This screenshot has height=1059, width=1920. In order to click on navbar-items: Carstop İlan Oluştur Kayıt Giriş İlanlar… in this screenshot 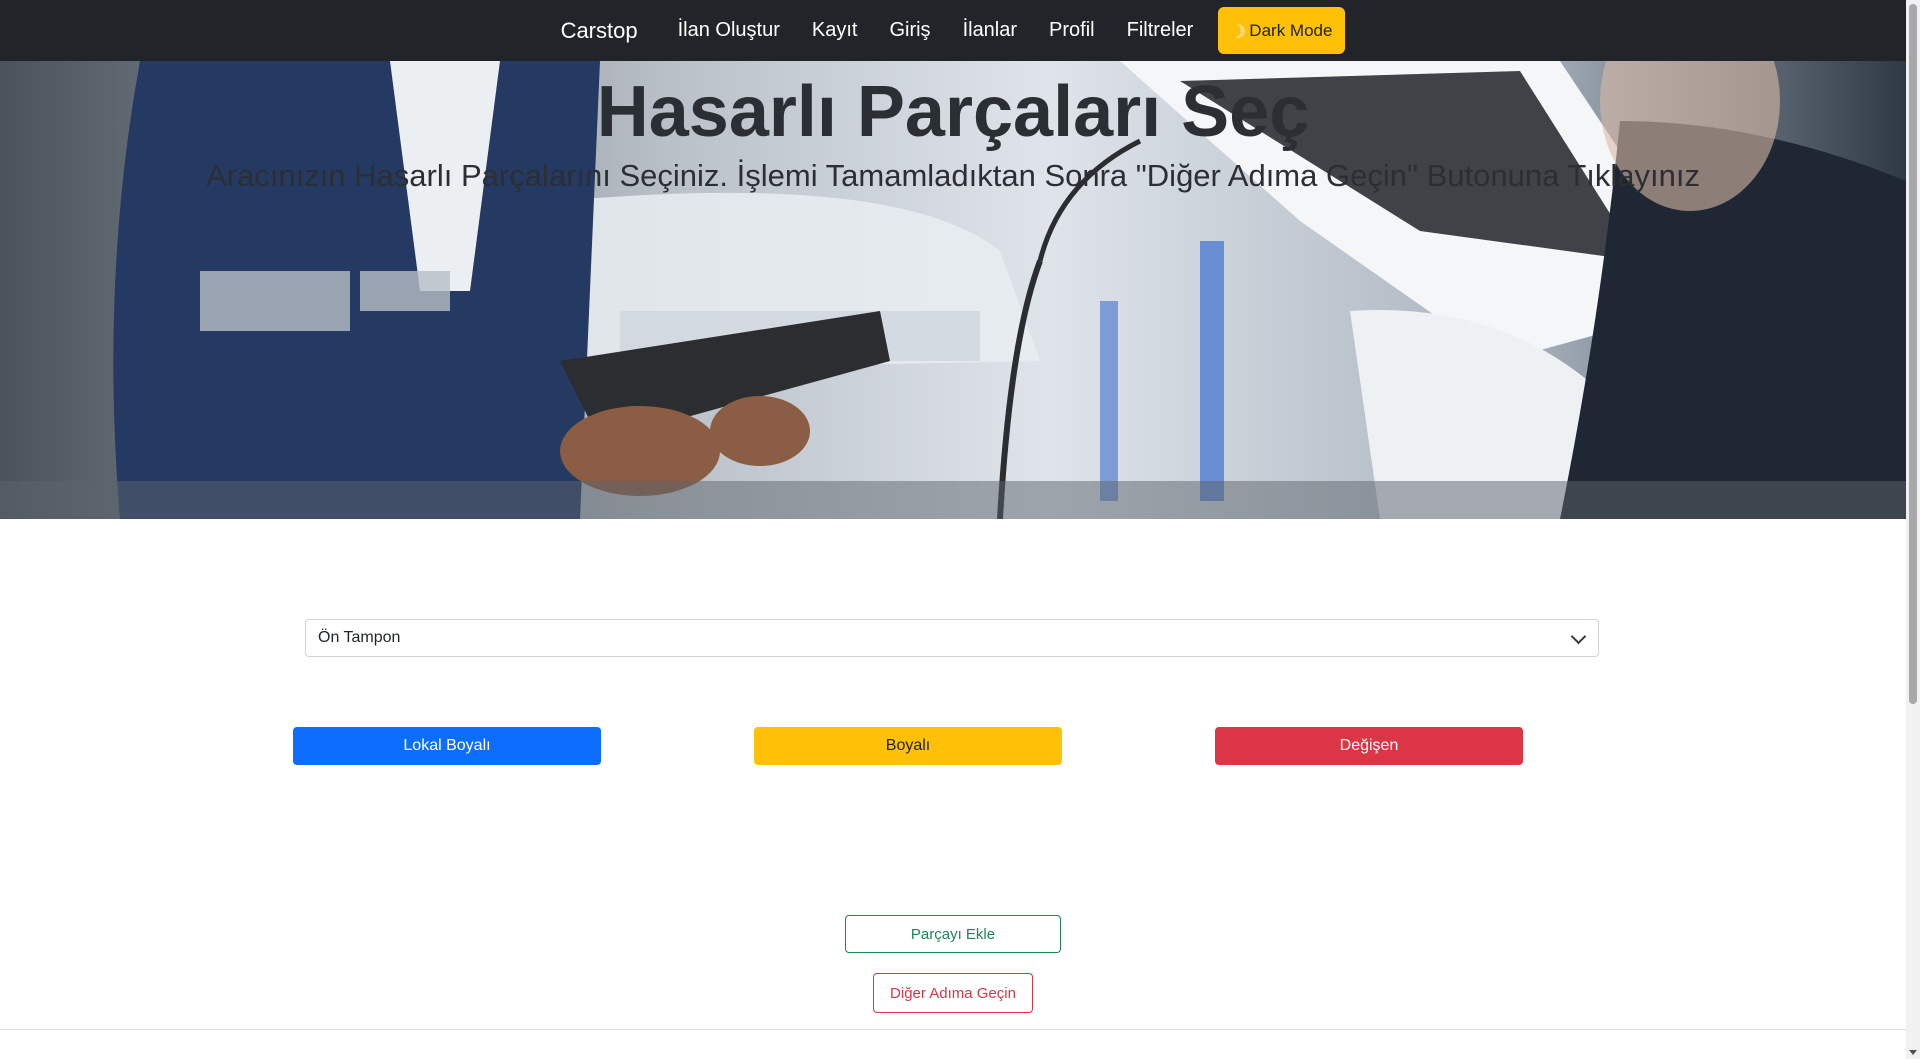, I will do `click(953, 30)`.